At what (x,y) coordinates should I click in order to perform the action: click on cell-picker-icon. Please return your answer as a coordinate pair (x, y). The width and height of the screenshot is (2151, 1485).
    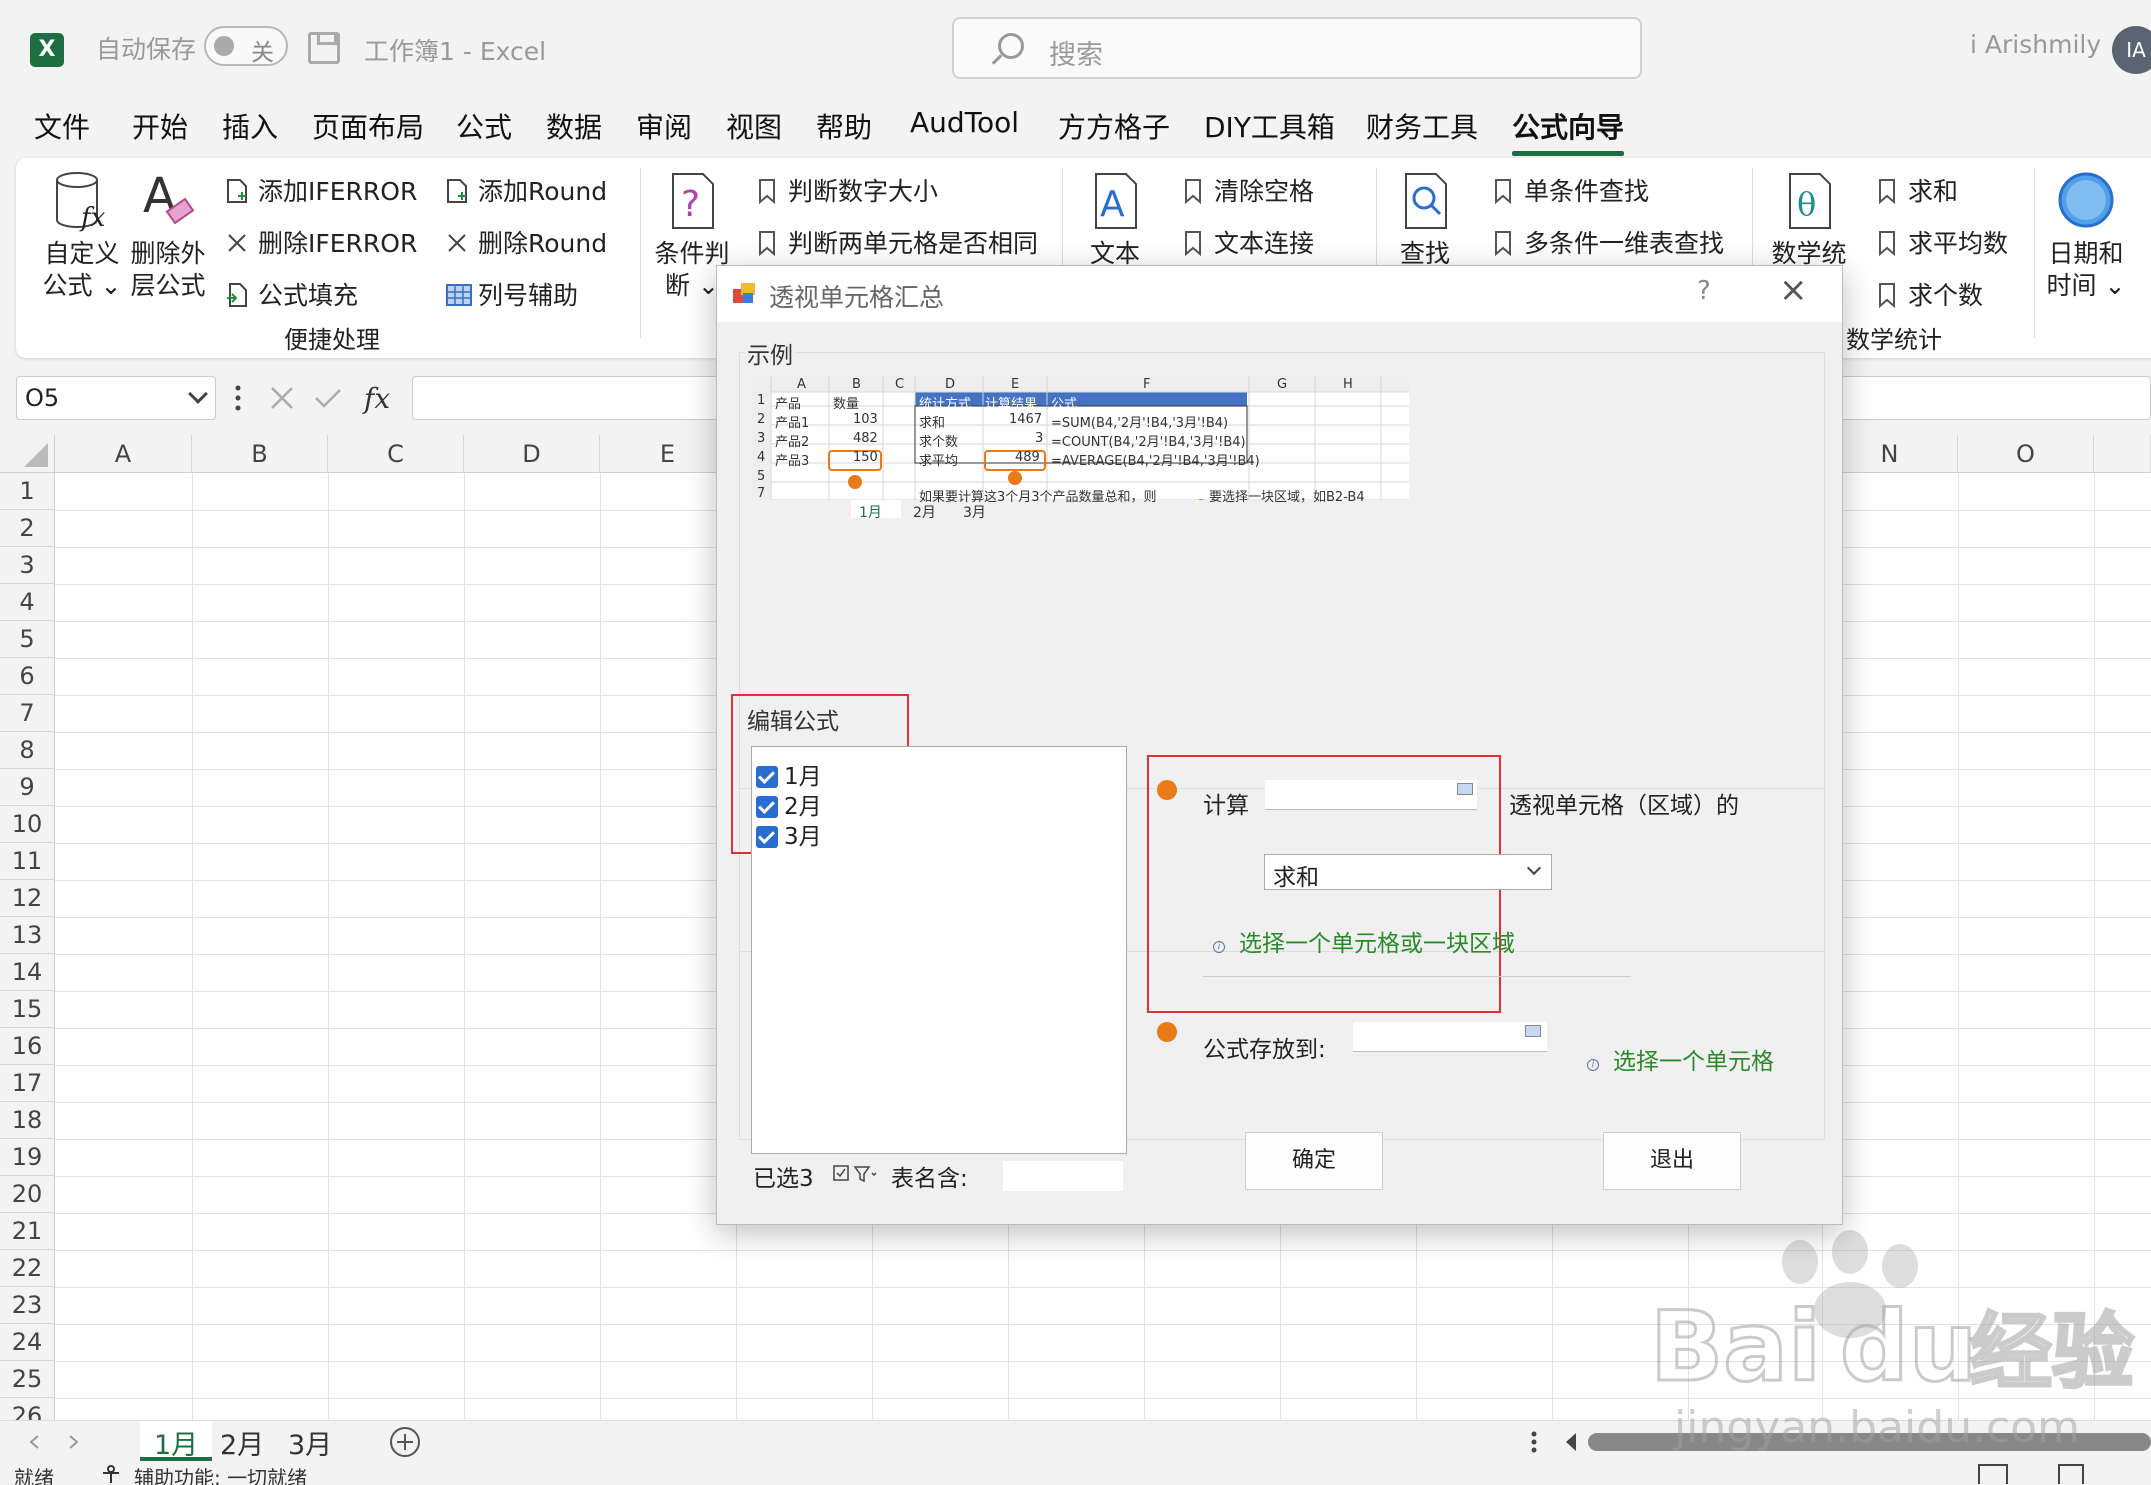
    Looking at the image, I should click on (1533, 1031).